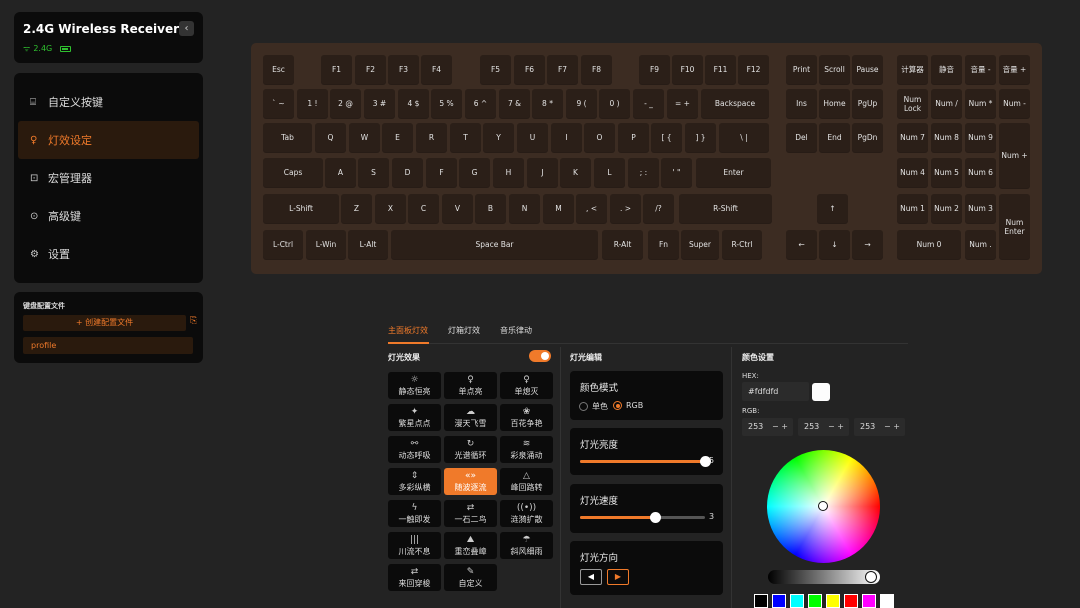 This screenshot has height=608, width=1080. Describe the element at coordinates (980, 69) in the screenshot. I see `key: 音量 -` at that location.